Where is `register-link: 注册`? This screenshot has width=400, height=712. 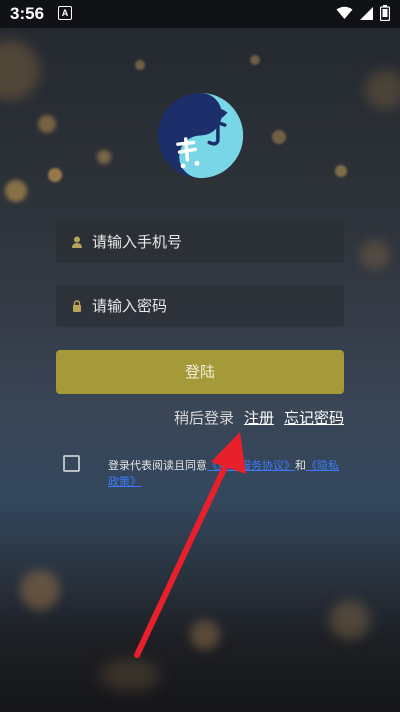
register-link: 注册 is located at coordinates (259, 417).